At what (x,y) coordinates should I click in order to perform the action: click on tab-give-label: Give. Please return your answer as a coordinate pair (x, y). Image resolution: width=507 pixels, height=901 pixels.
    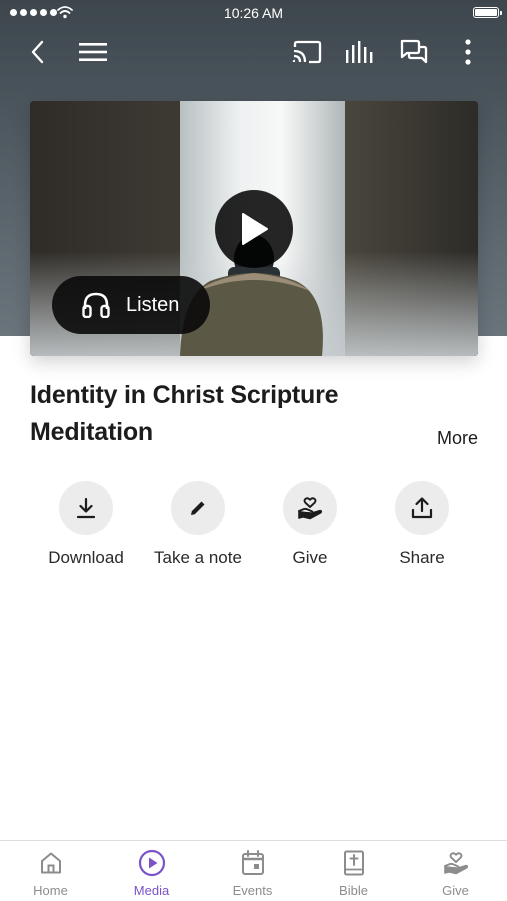
    Looking at the image, I should click on (455, 890).